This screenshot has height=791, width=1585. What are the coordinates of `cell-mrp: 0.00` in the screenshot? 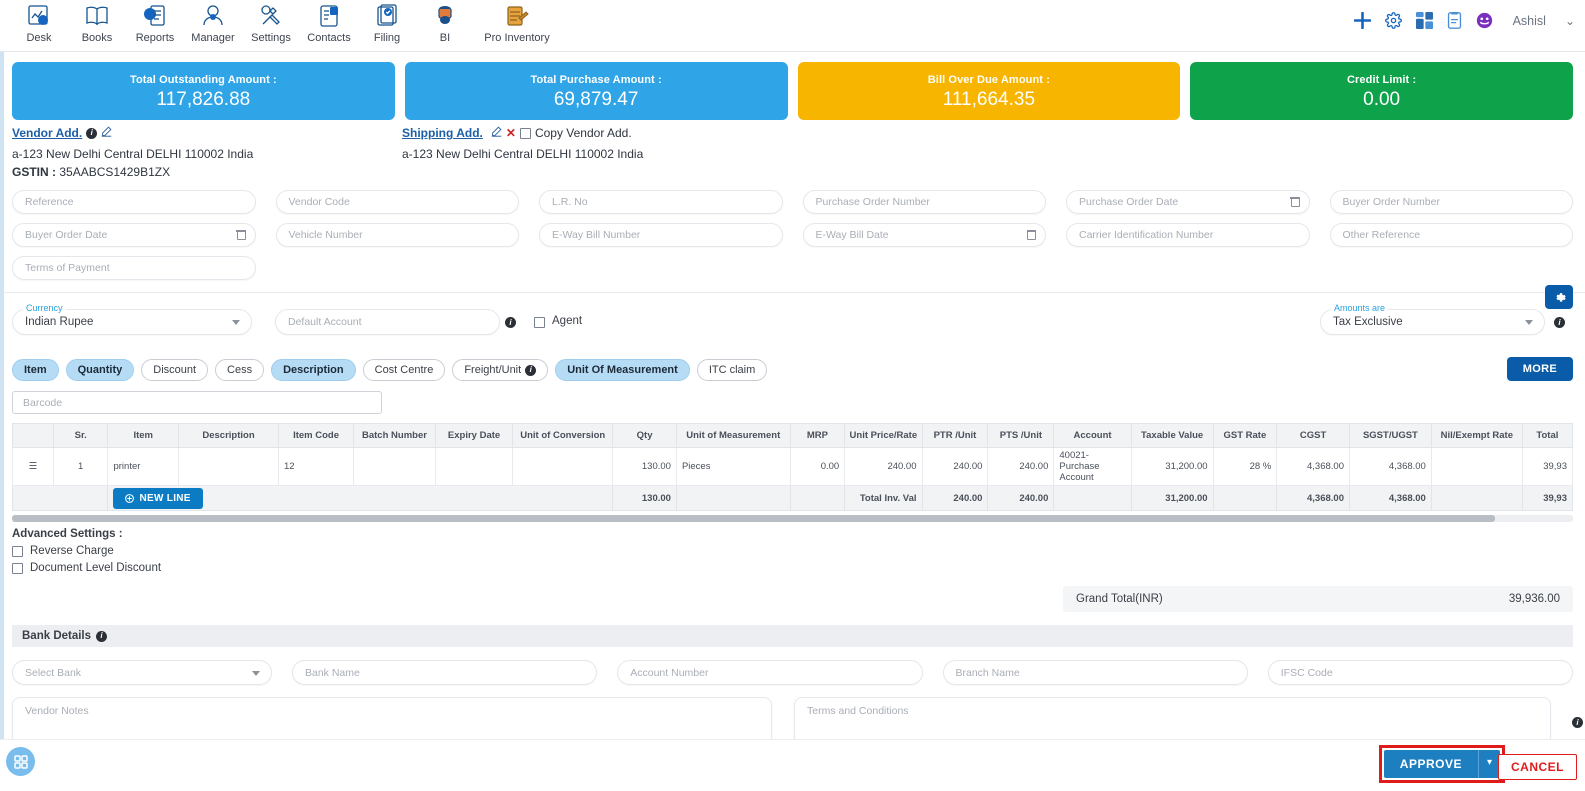 It's located at (817, 466).